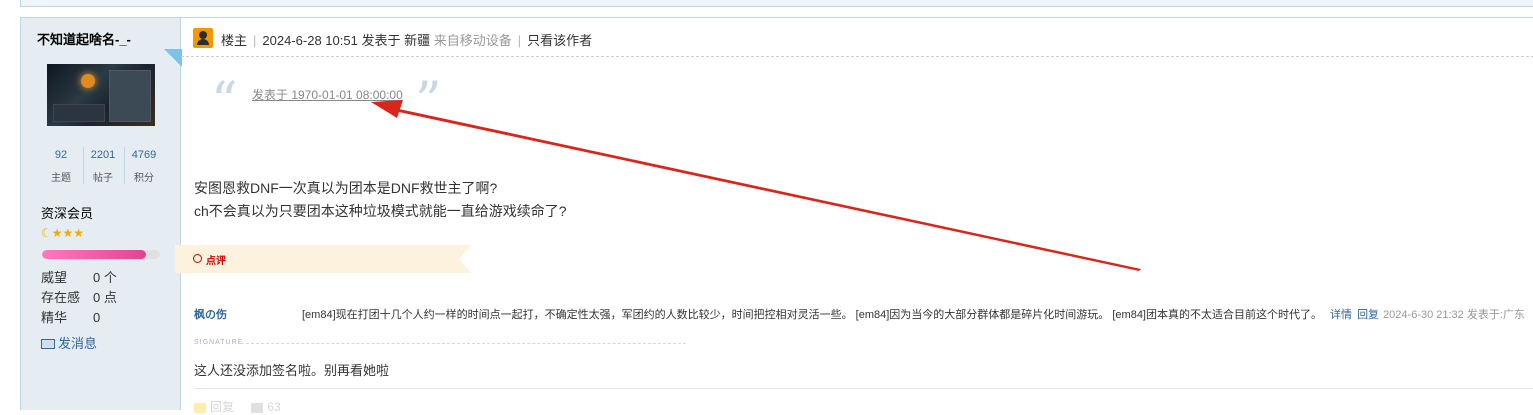 Image resolution: width=1533 pixels, height=415 pixels. What do you see at coordinates (130, 96) in the screenshot?
I see `avatar-panel` at bounding box center [130, 96].